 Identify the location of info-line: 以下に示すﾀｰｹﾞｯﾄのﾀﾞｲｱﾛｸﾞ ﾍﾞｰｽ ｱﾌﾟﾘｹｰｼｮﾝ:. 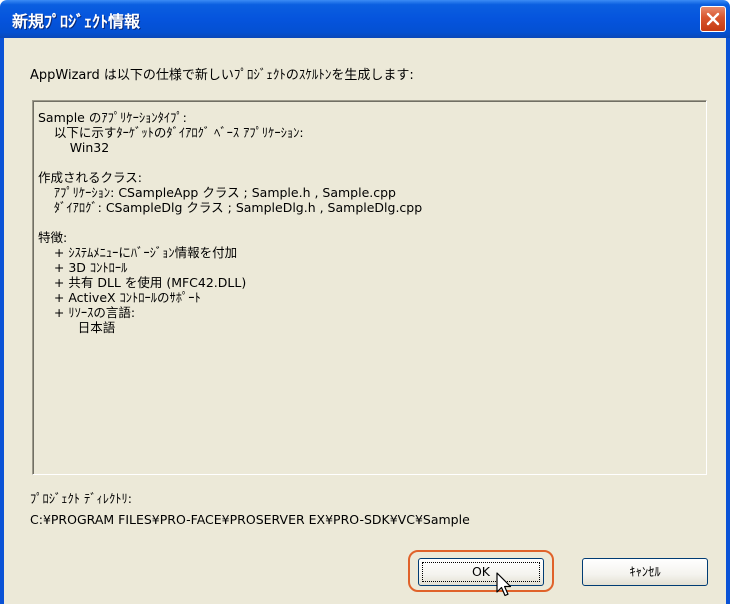
(171, 132).